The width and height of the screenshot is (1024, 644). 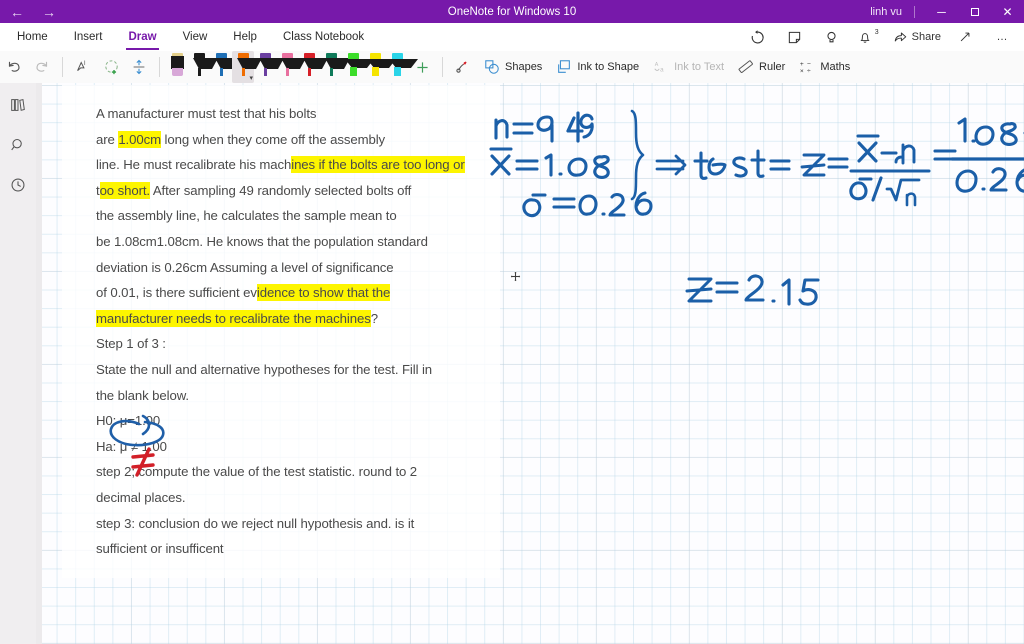 I want to click on redo-icon, so click(x=42, y=66).